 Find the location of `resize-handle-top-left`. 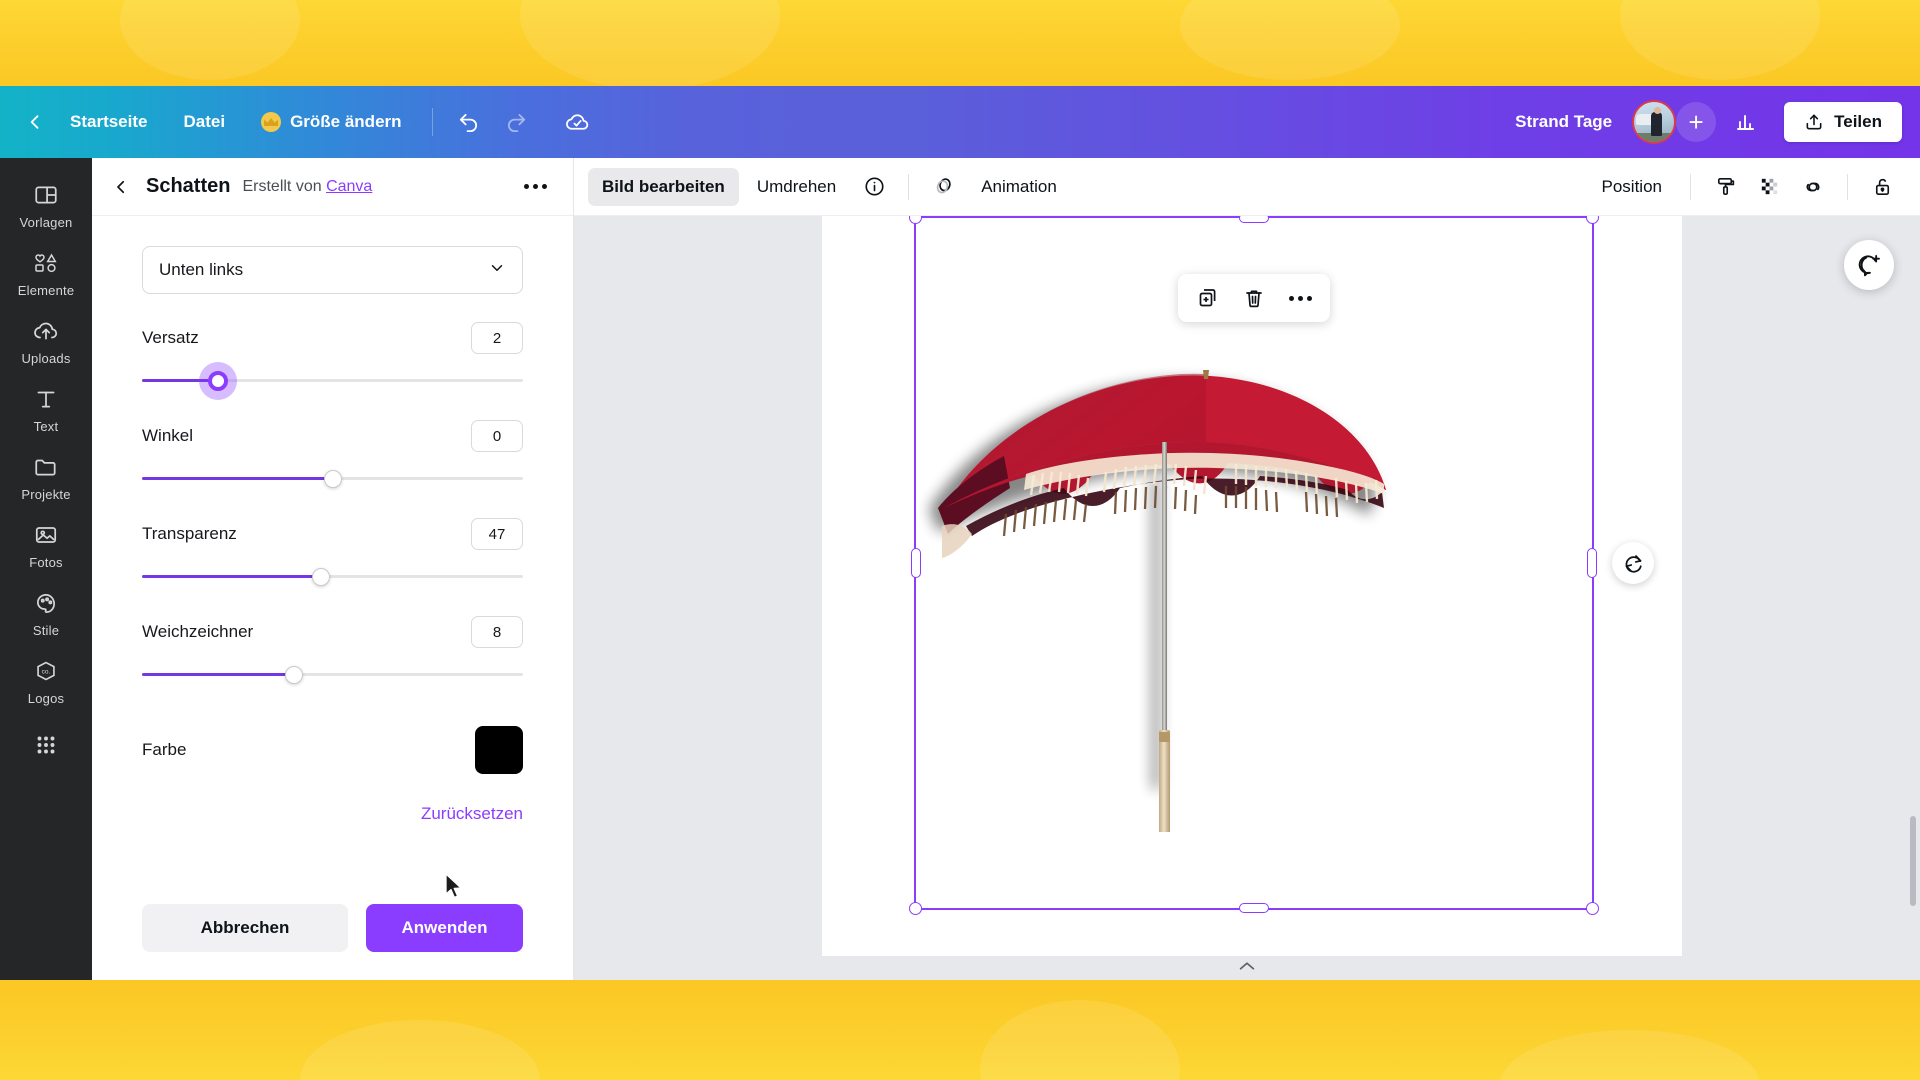

resize-handle-top-left is located at coordinates (915, 220).